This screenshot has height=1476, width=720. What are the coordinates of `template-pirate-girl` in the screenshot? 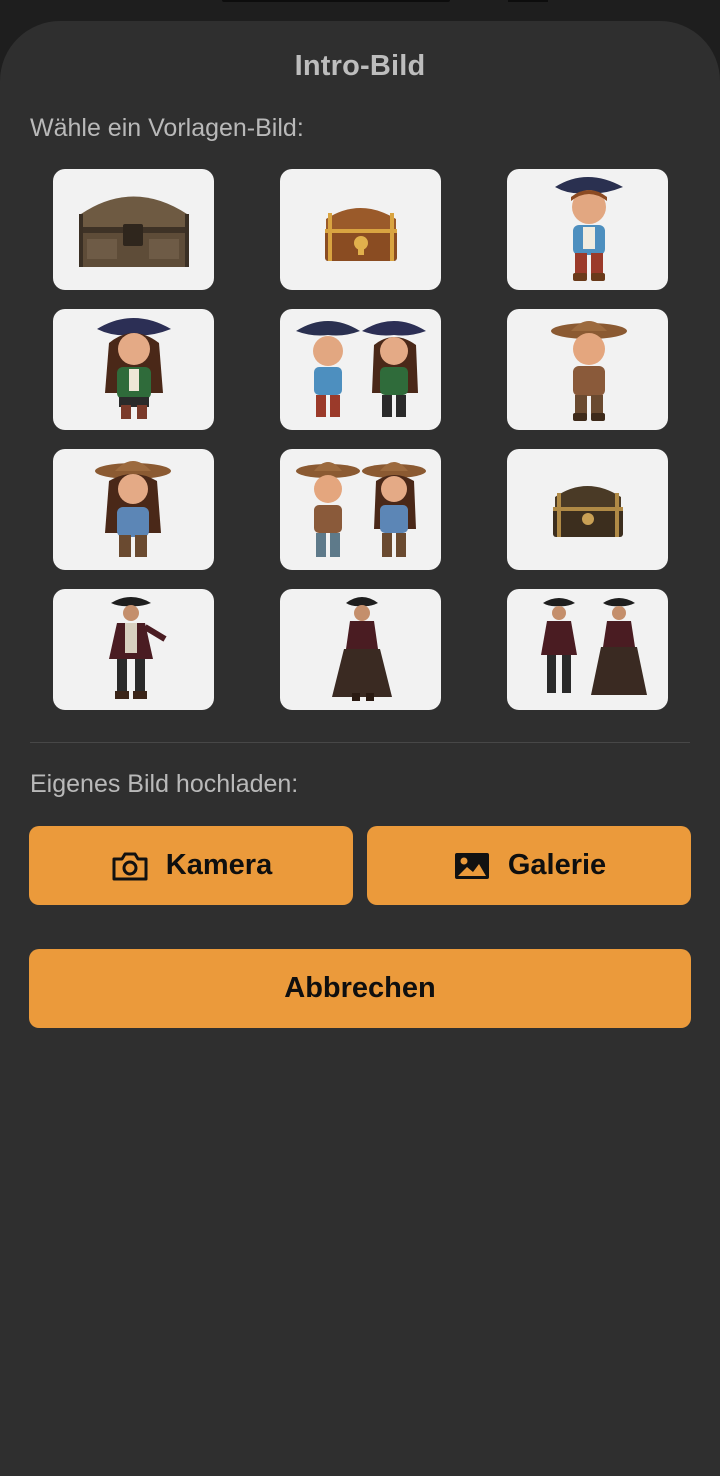 It's located at (133, 369).